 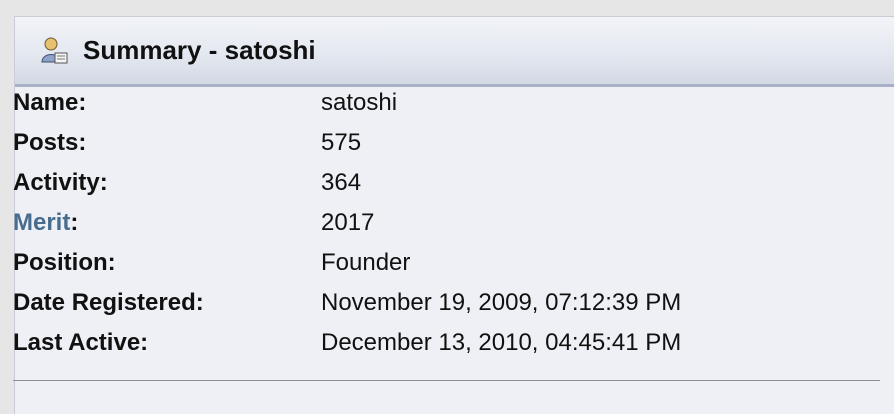 What do you see at coordinates (74, 222) in the screenshot?
I see `merit-colon: :` at bounding box center [74, 222].